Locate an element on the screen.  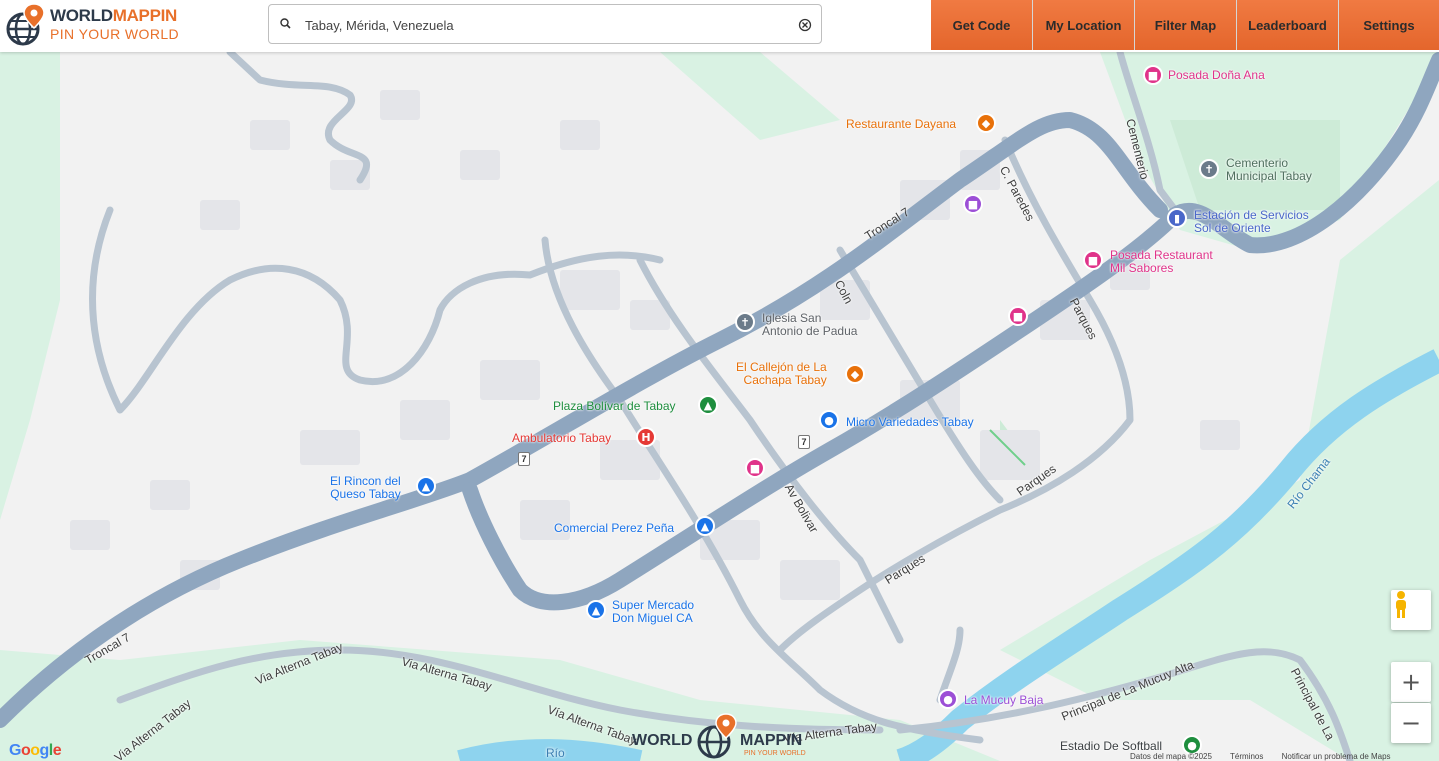
worldmappin-logo: WORLDMAPPIN PIN YOUR WORLD is located at coordinates (99, 25).